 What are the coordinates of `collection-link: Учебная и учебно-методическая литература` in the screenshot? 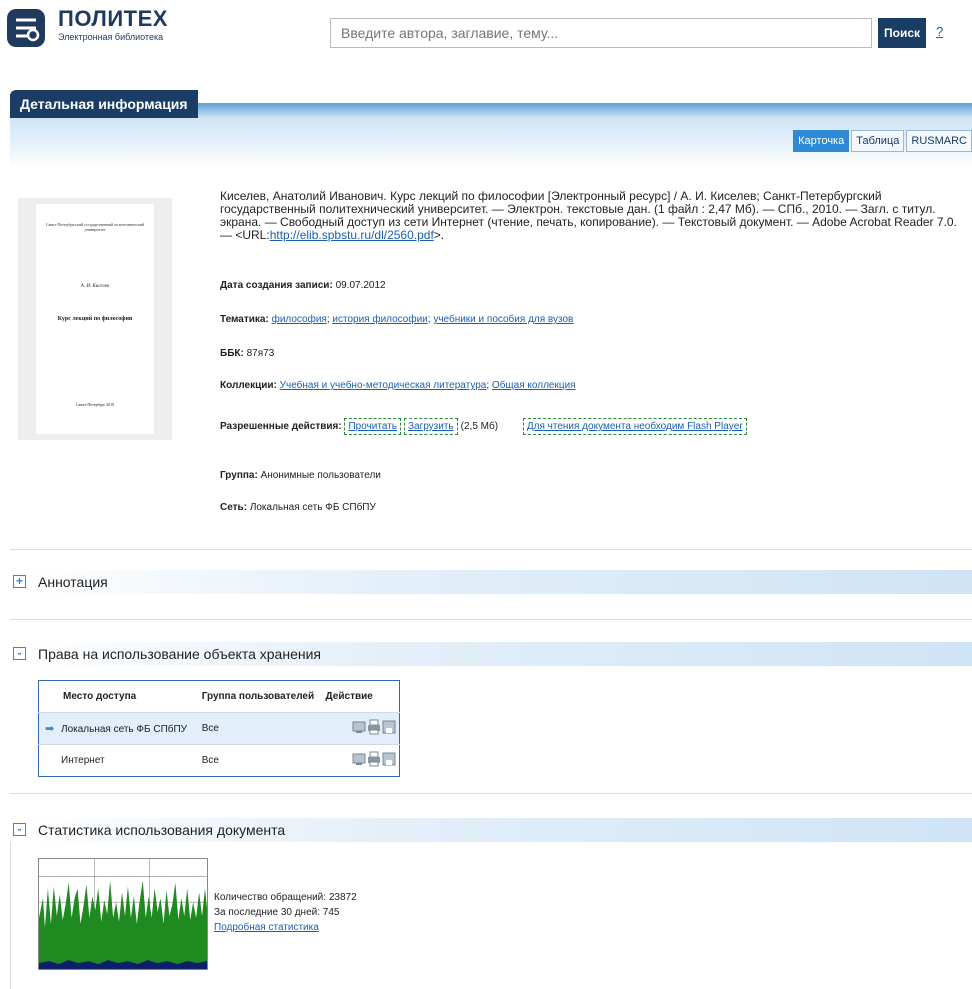 It's located at (383, 385).